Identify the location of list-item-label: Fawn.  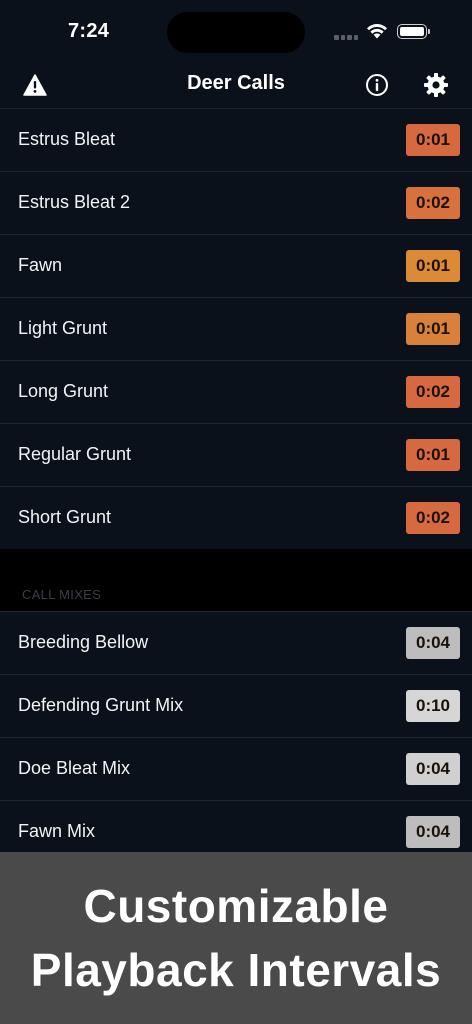
(40, 265).